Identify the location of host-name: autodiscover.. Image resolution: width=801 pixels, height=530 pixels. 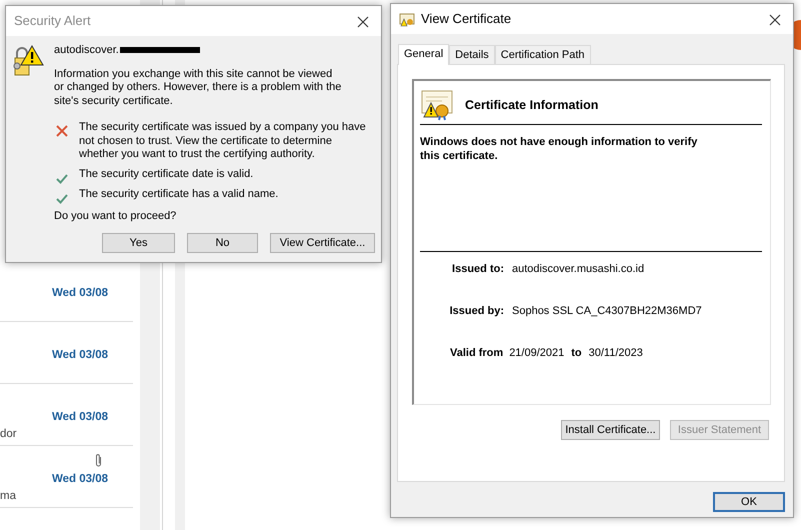
(86, 50).